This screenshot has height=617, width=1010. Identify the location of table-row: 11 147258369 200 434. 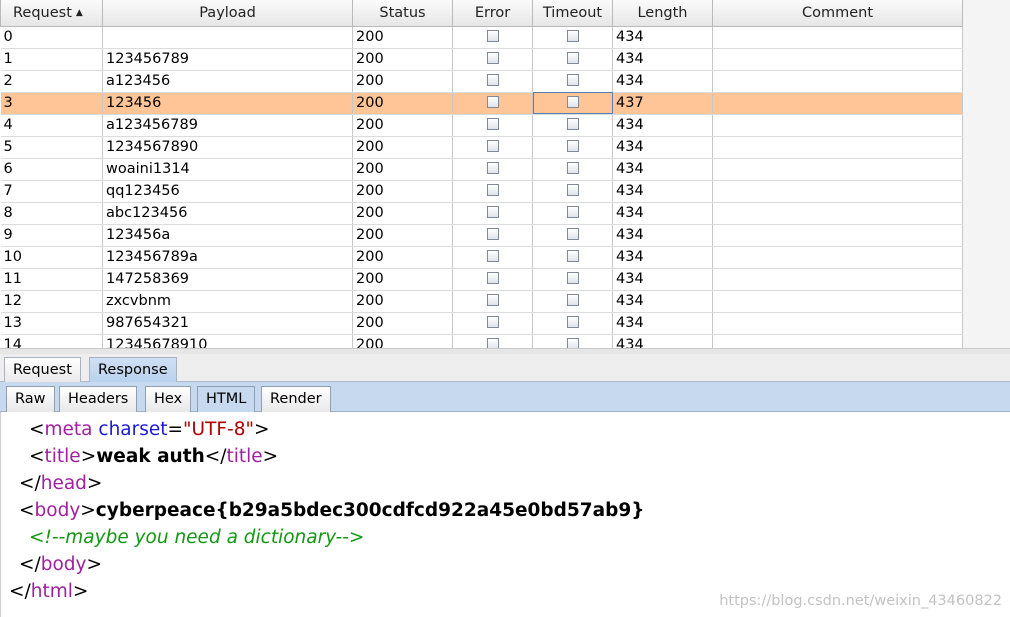
(481, 279).